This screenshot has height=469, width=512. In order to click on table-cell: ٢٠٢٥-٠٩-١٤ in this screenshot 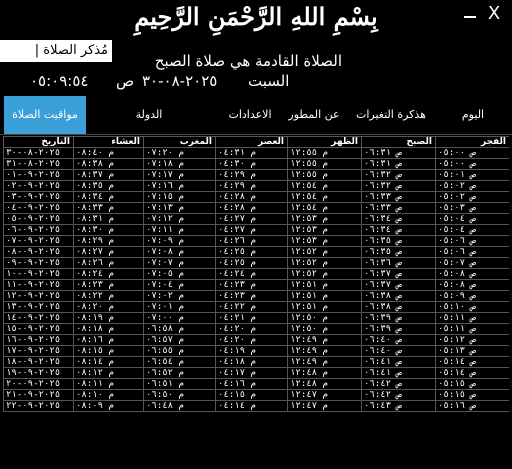, I will do `click(38, 318)`.